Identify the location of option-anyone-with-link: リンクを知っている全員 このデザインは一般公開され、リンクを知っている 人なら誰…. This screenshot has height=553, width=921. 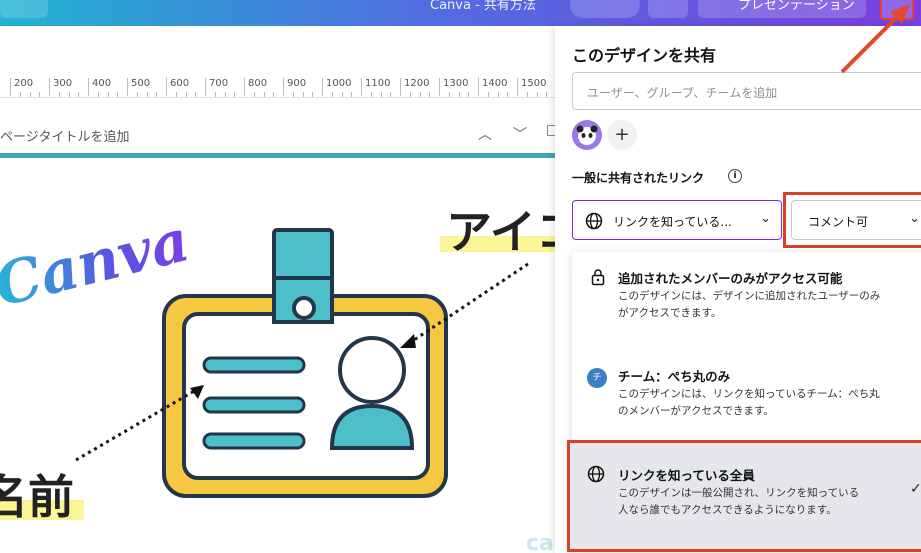
(744, 496).